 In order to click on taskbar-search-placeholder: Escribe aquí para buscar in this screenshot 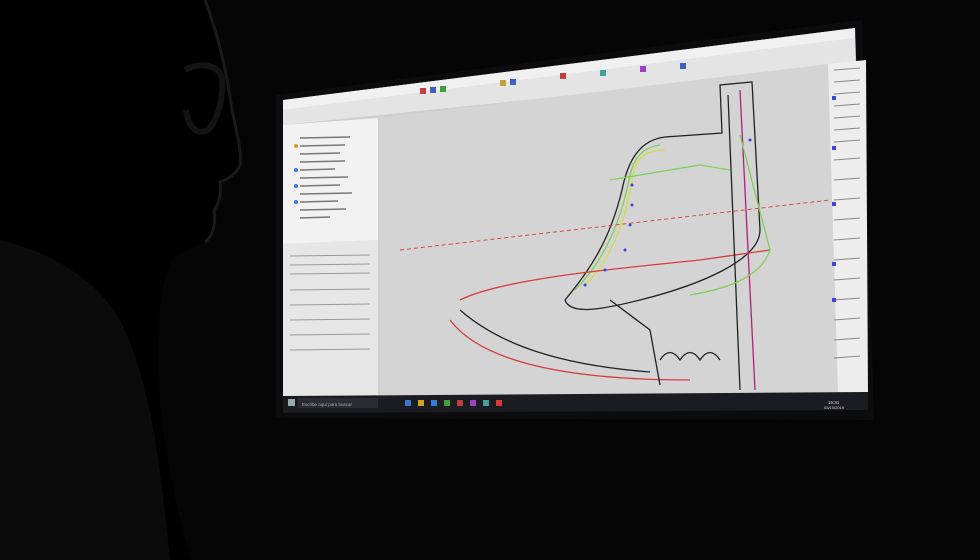, I will do `click(327, 404)`.